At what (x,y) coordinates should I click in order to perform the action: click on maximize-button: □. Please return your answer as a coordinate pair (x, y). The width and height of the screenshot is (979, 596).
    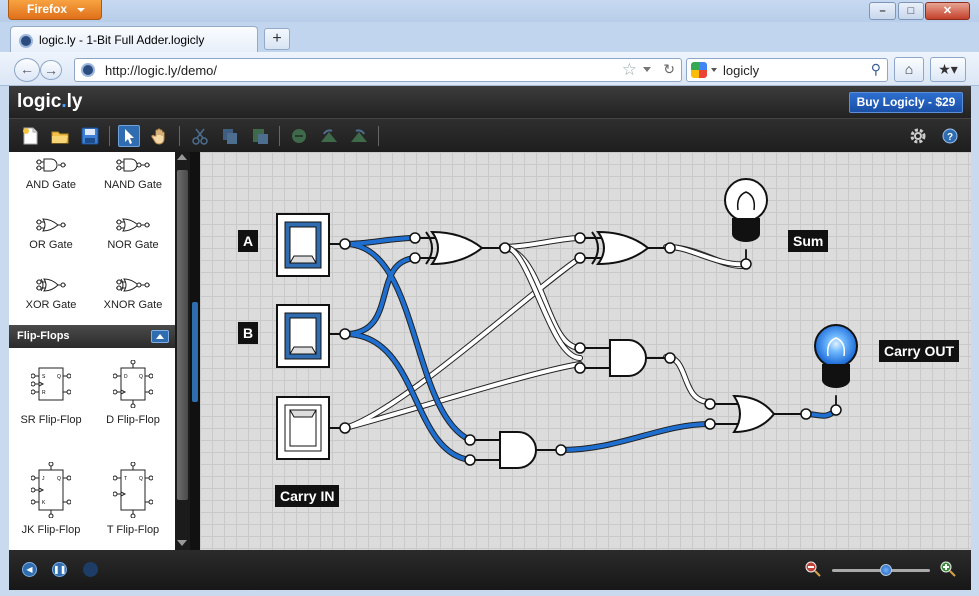
    Looking at the image, I should click on (911, 11).